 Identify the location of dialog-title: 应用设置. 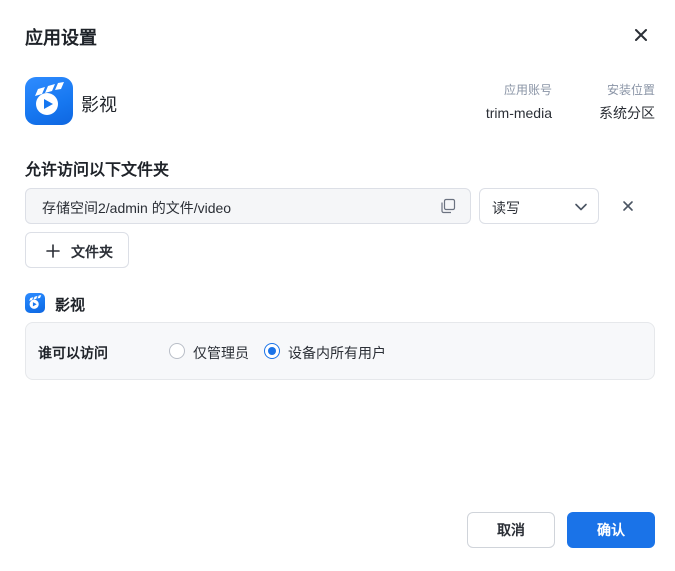
(61, 38).